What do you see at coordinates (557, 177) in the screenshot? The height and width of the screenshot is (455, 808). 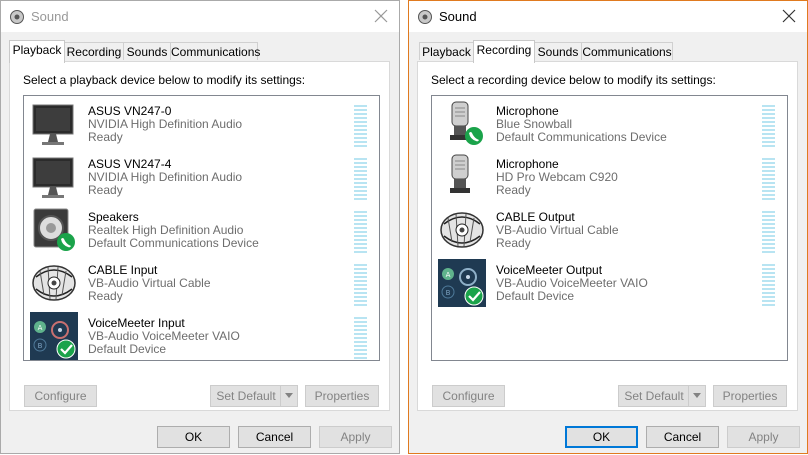 I see `device-driver: HD Pro Webcam C920` at bounding box center [557, 177].